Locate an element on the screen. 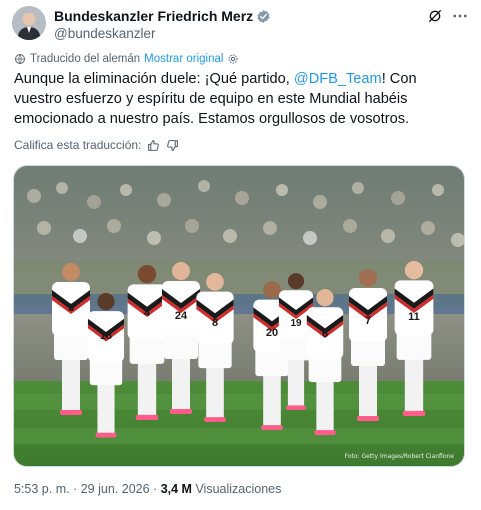 This screenshot has height=510, width=481. jersey-number-3: 3 is located at coordinates (71, 308).